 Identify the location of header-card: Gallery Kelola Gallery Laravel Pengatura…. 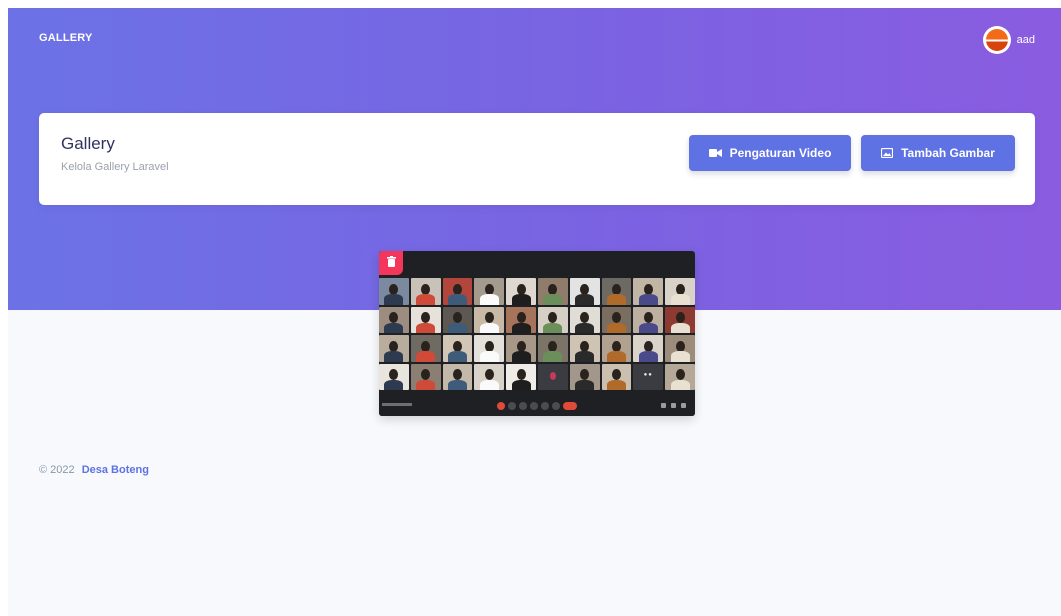
(537, 159).